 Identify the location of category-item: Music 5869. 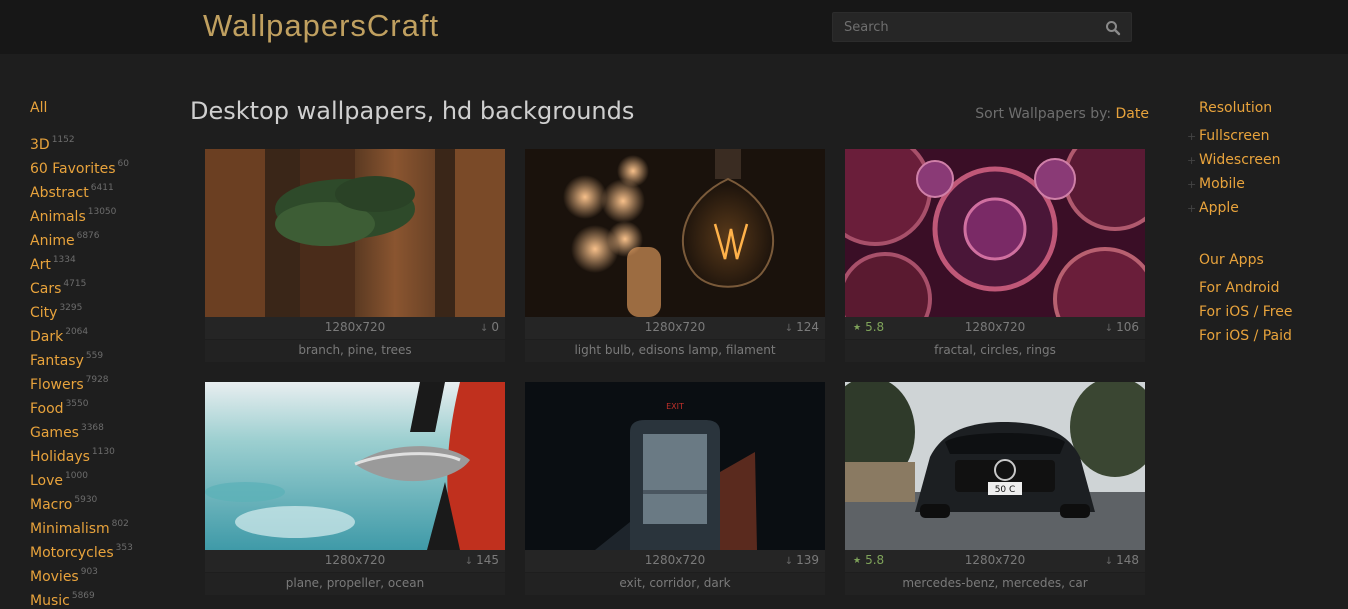
(105, 596).